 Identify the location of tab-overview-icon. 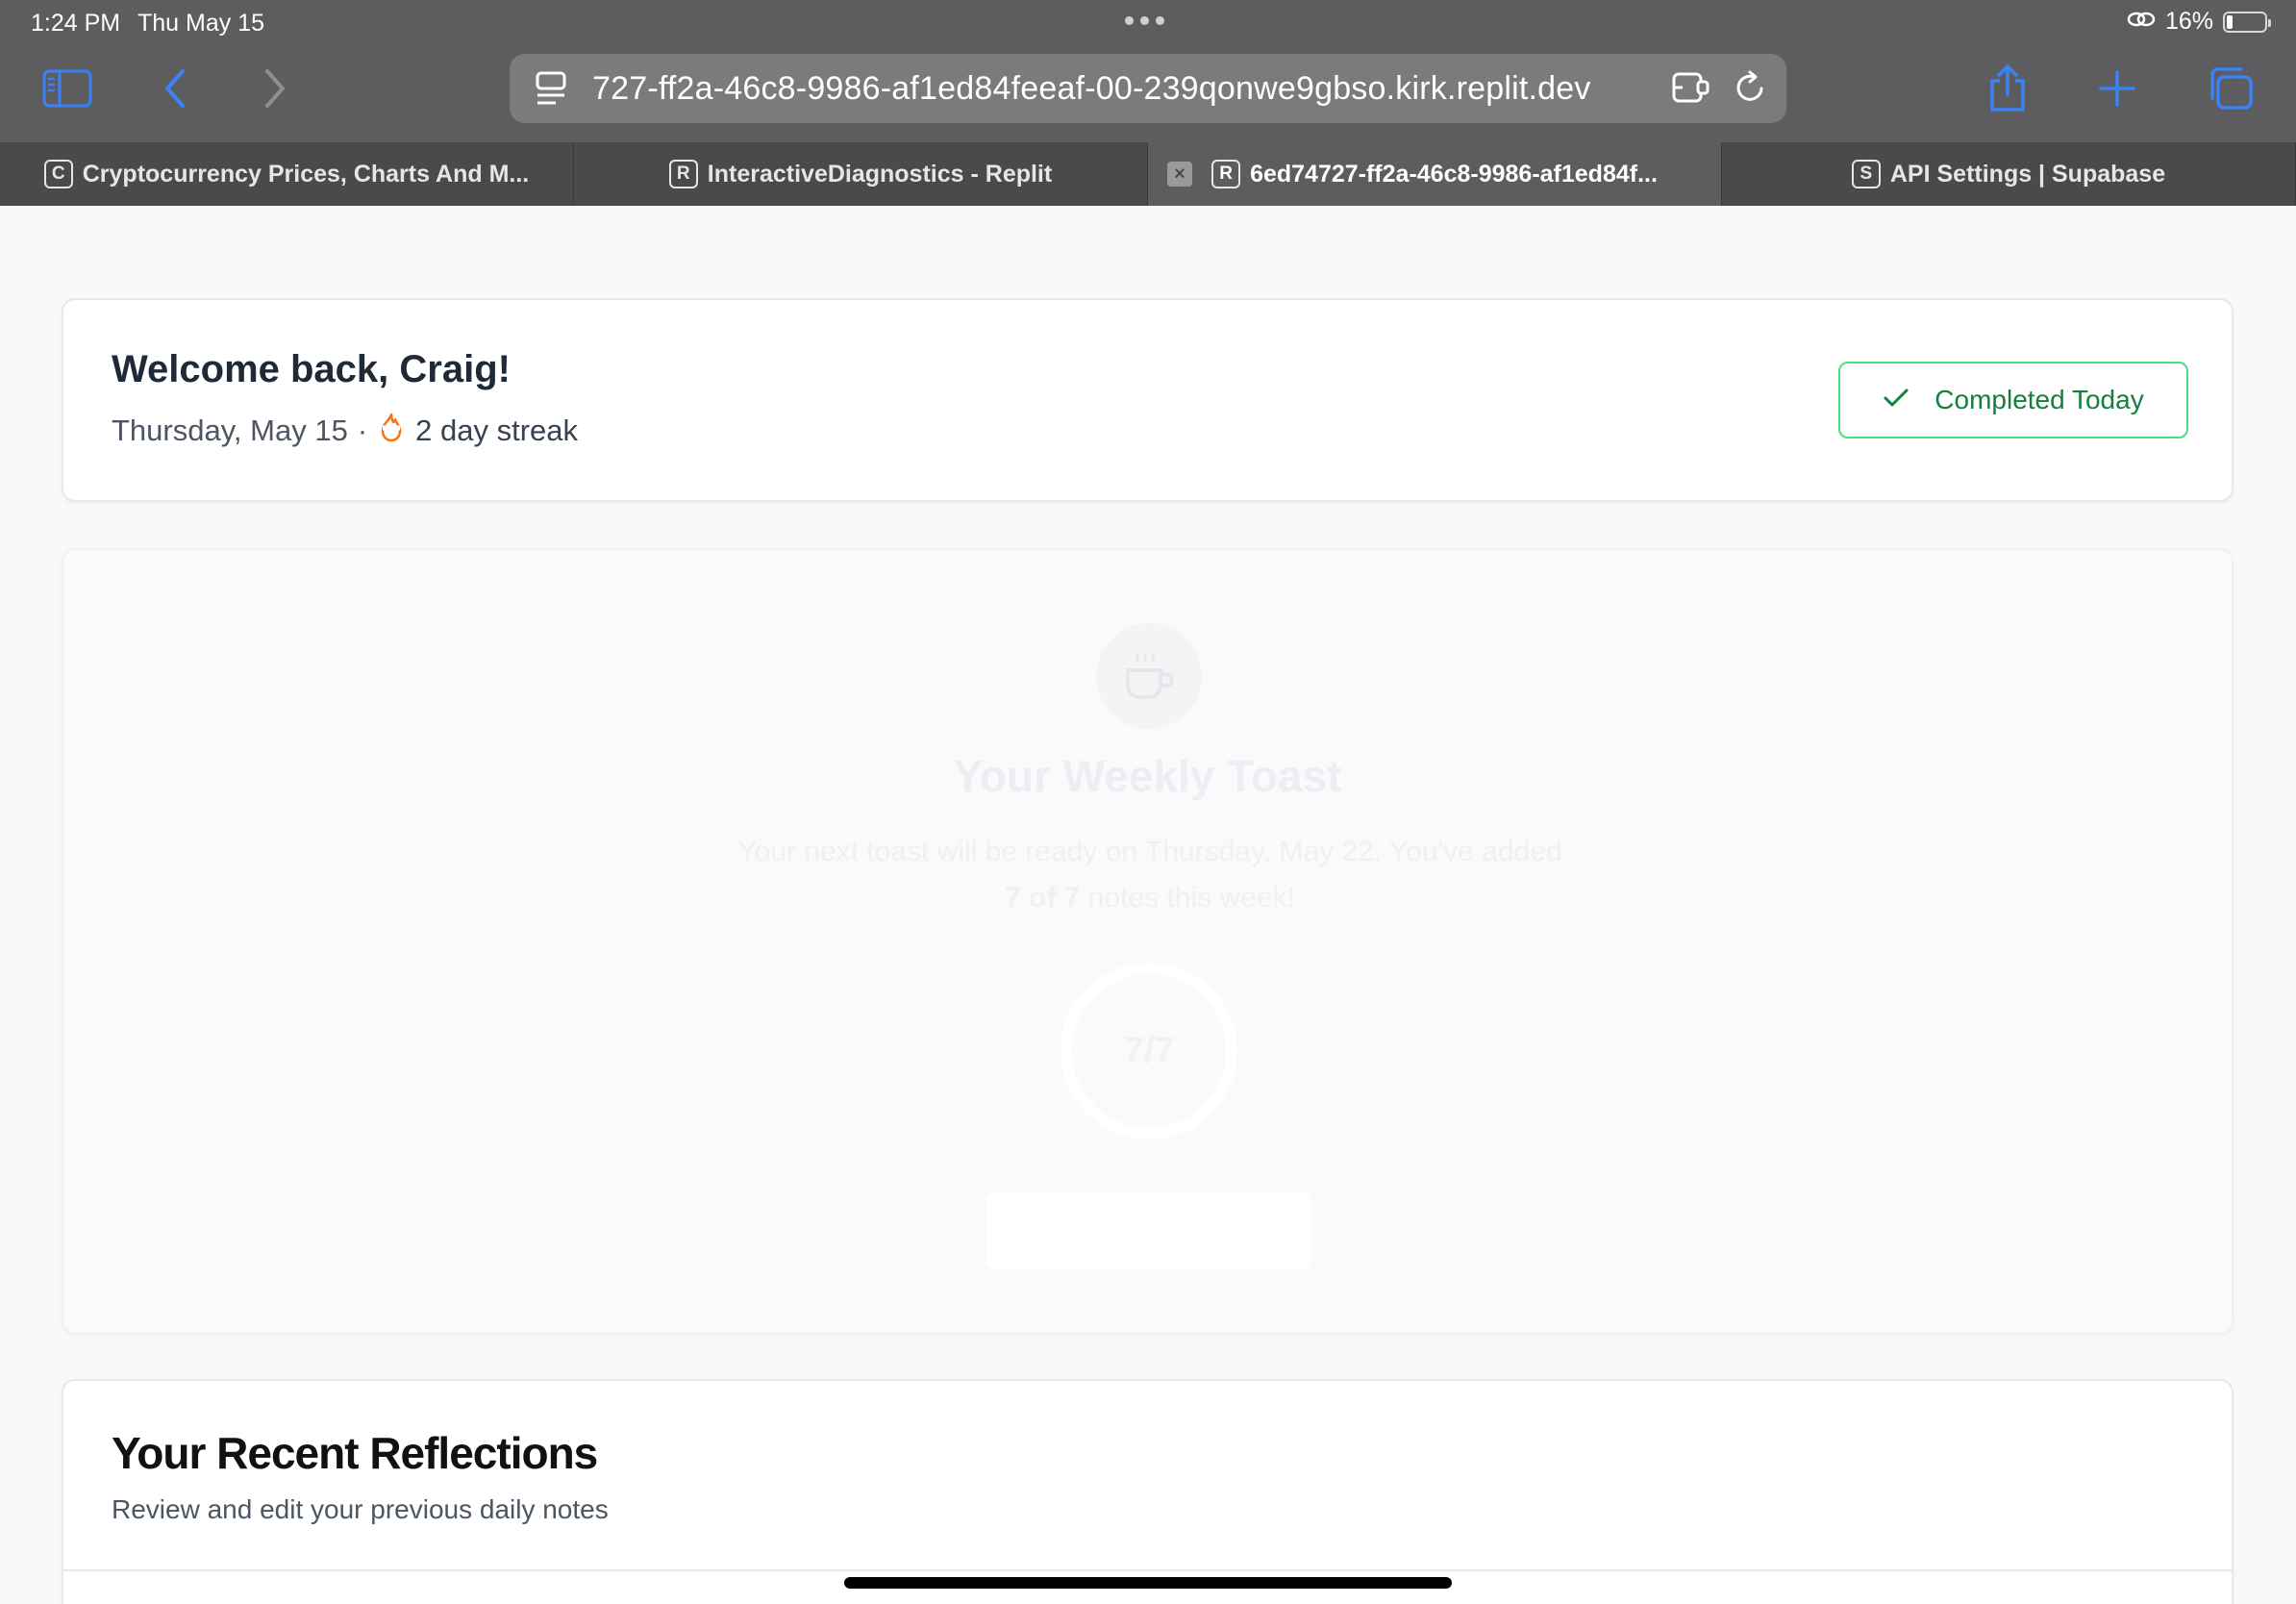
(2230, 88).